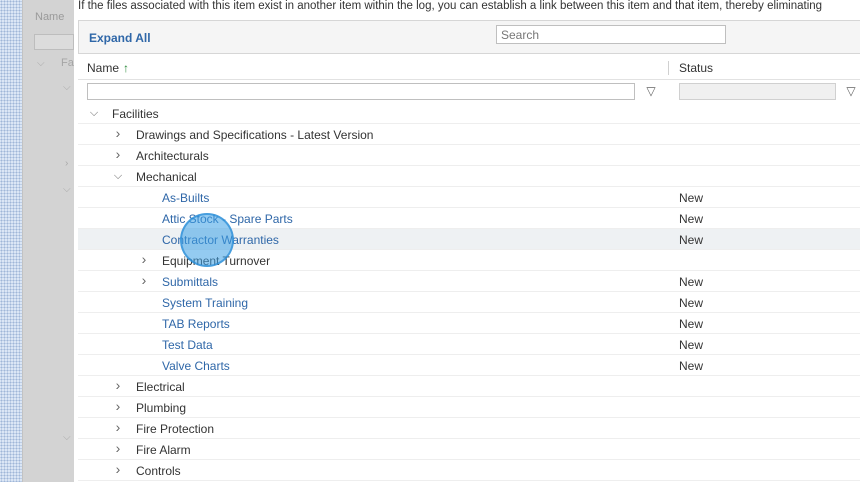 The image size is (860, 482). Describe the element at coordinates (135, 114) in the screenshot. I see `tree-row-label: Facilities` at that location.